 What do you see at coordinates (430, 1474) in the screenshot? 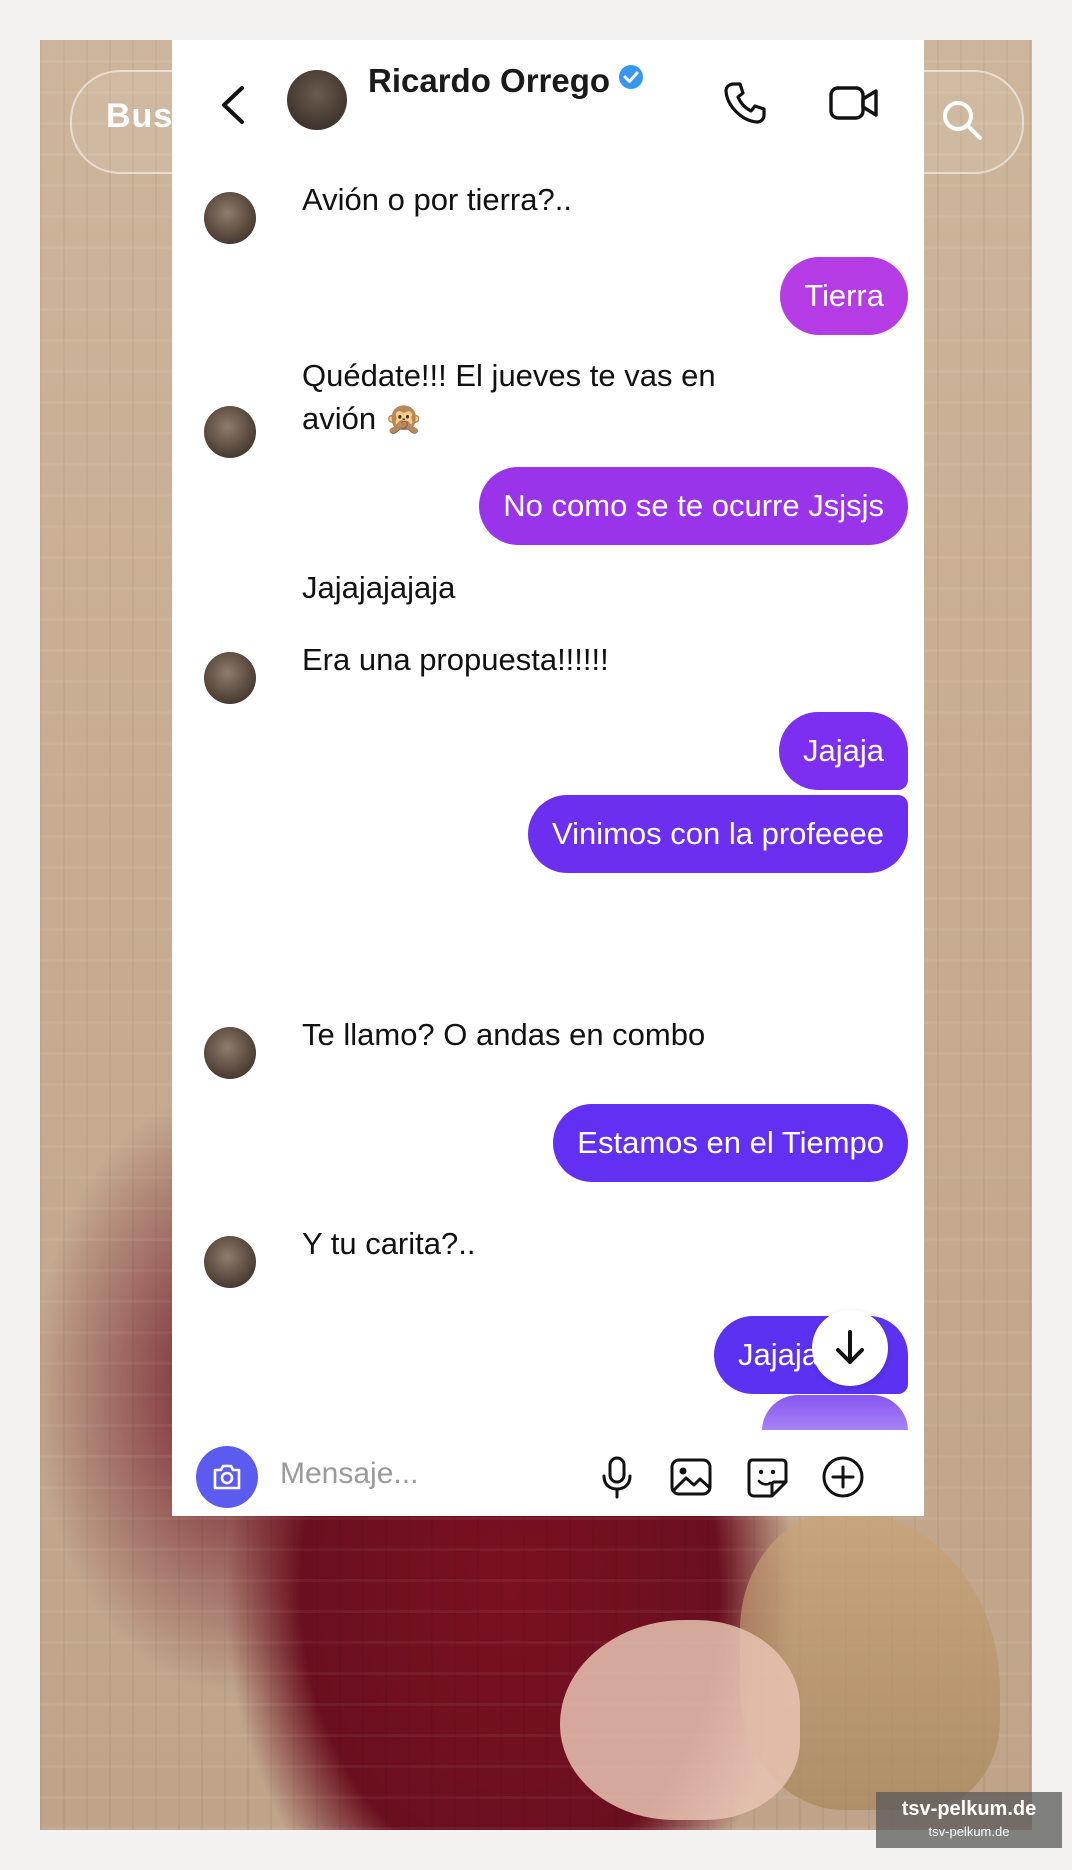
I see `message-input` at bounding box center [430, 1474].